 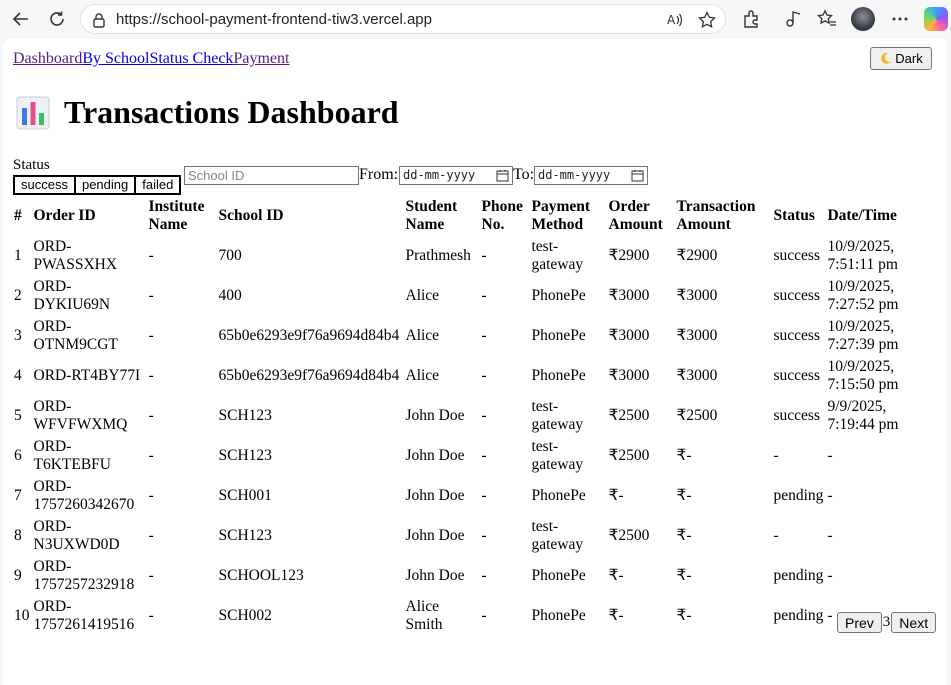 What do you see at coordinates (21, 19) in the screenshot?
I see `back-arrow-icon` at bounding box center [21, 19].